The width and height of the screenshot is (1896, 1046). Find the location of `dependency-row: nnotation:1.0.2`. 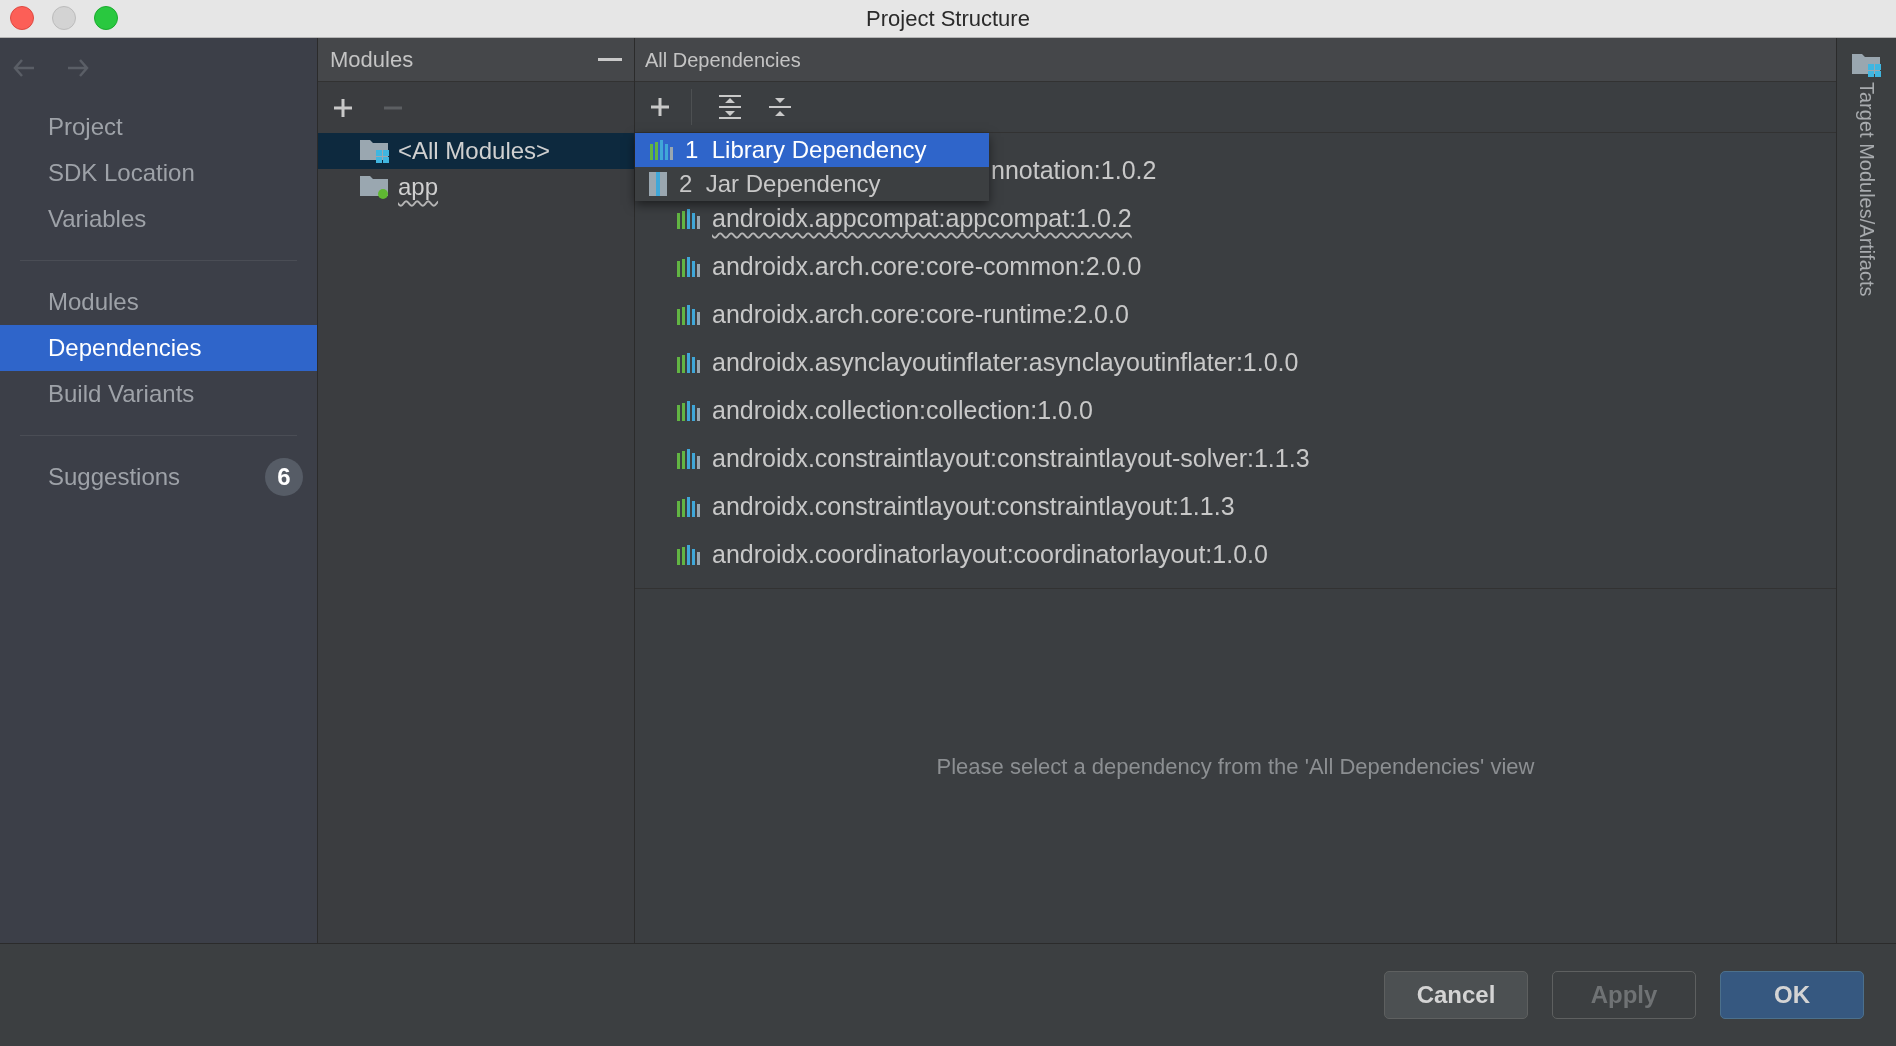

dependency-row: nnotation:1.0.2 is located at coordinates (1074, 171).